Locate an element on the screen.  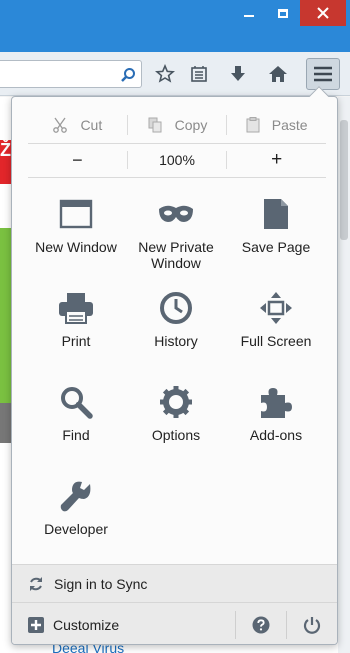
copy-button: Copy is located at coordinates (177, 125).